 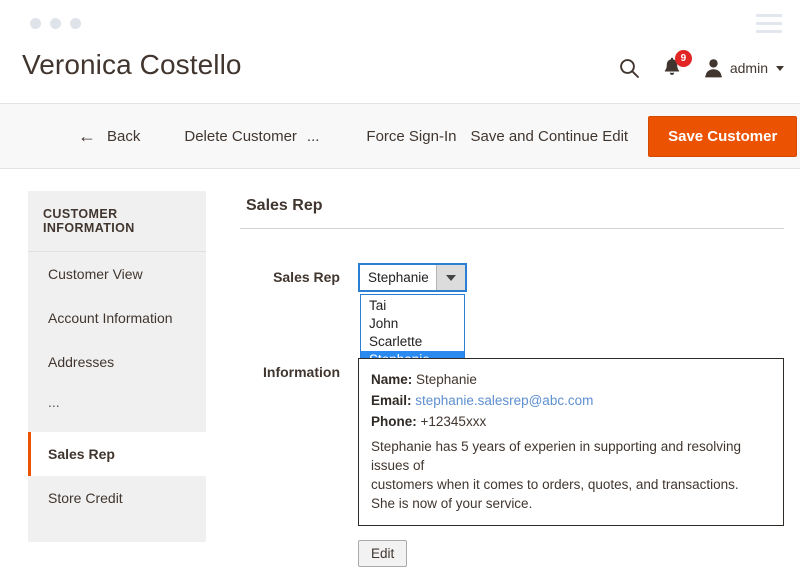 I want to click on information-description-line-3: She is now of your service., so click(x=452, y=503).